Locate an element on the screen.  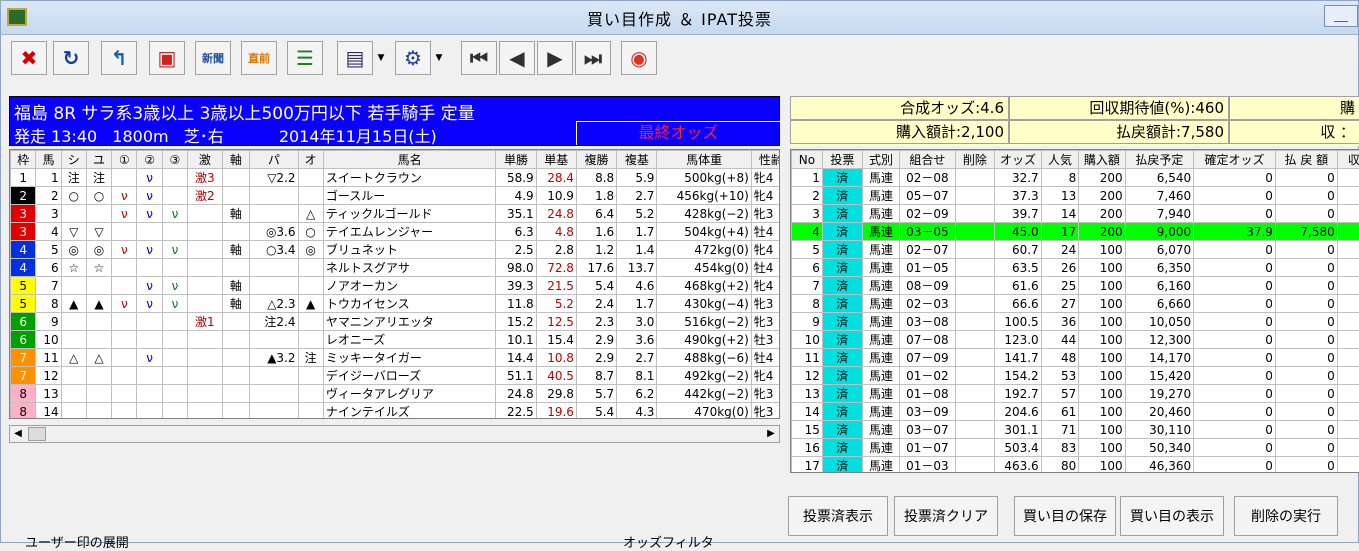
refresh-icon: ↻ is located at coordinates (71, 58).